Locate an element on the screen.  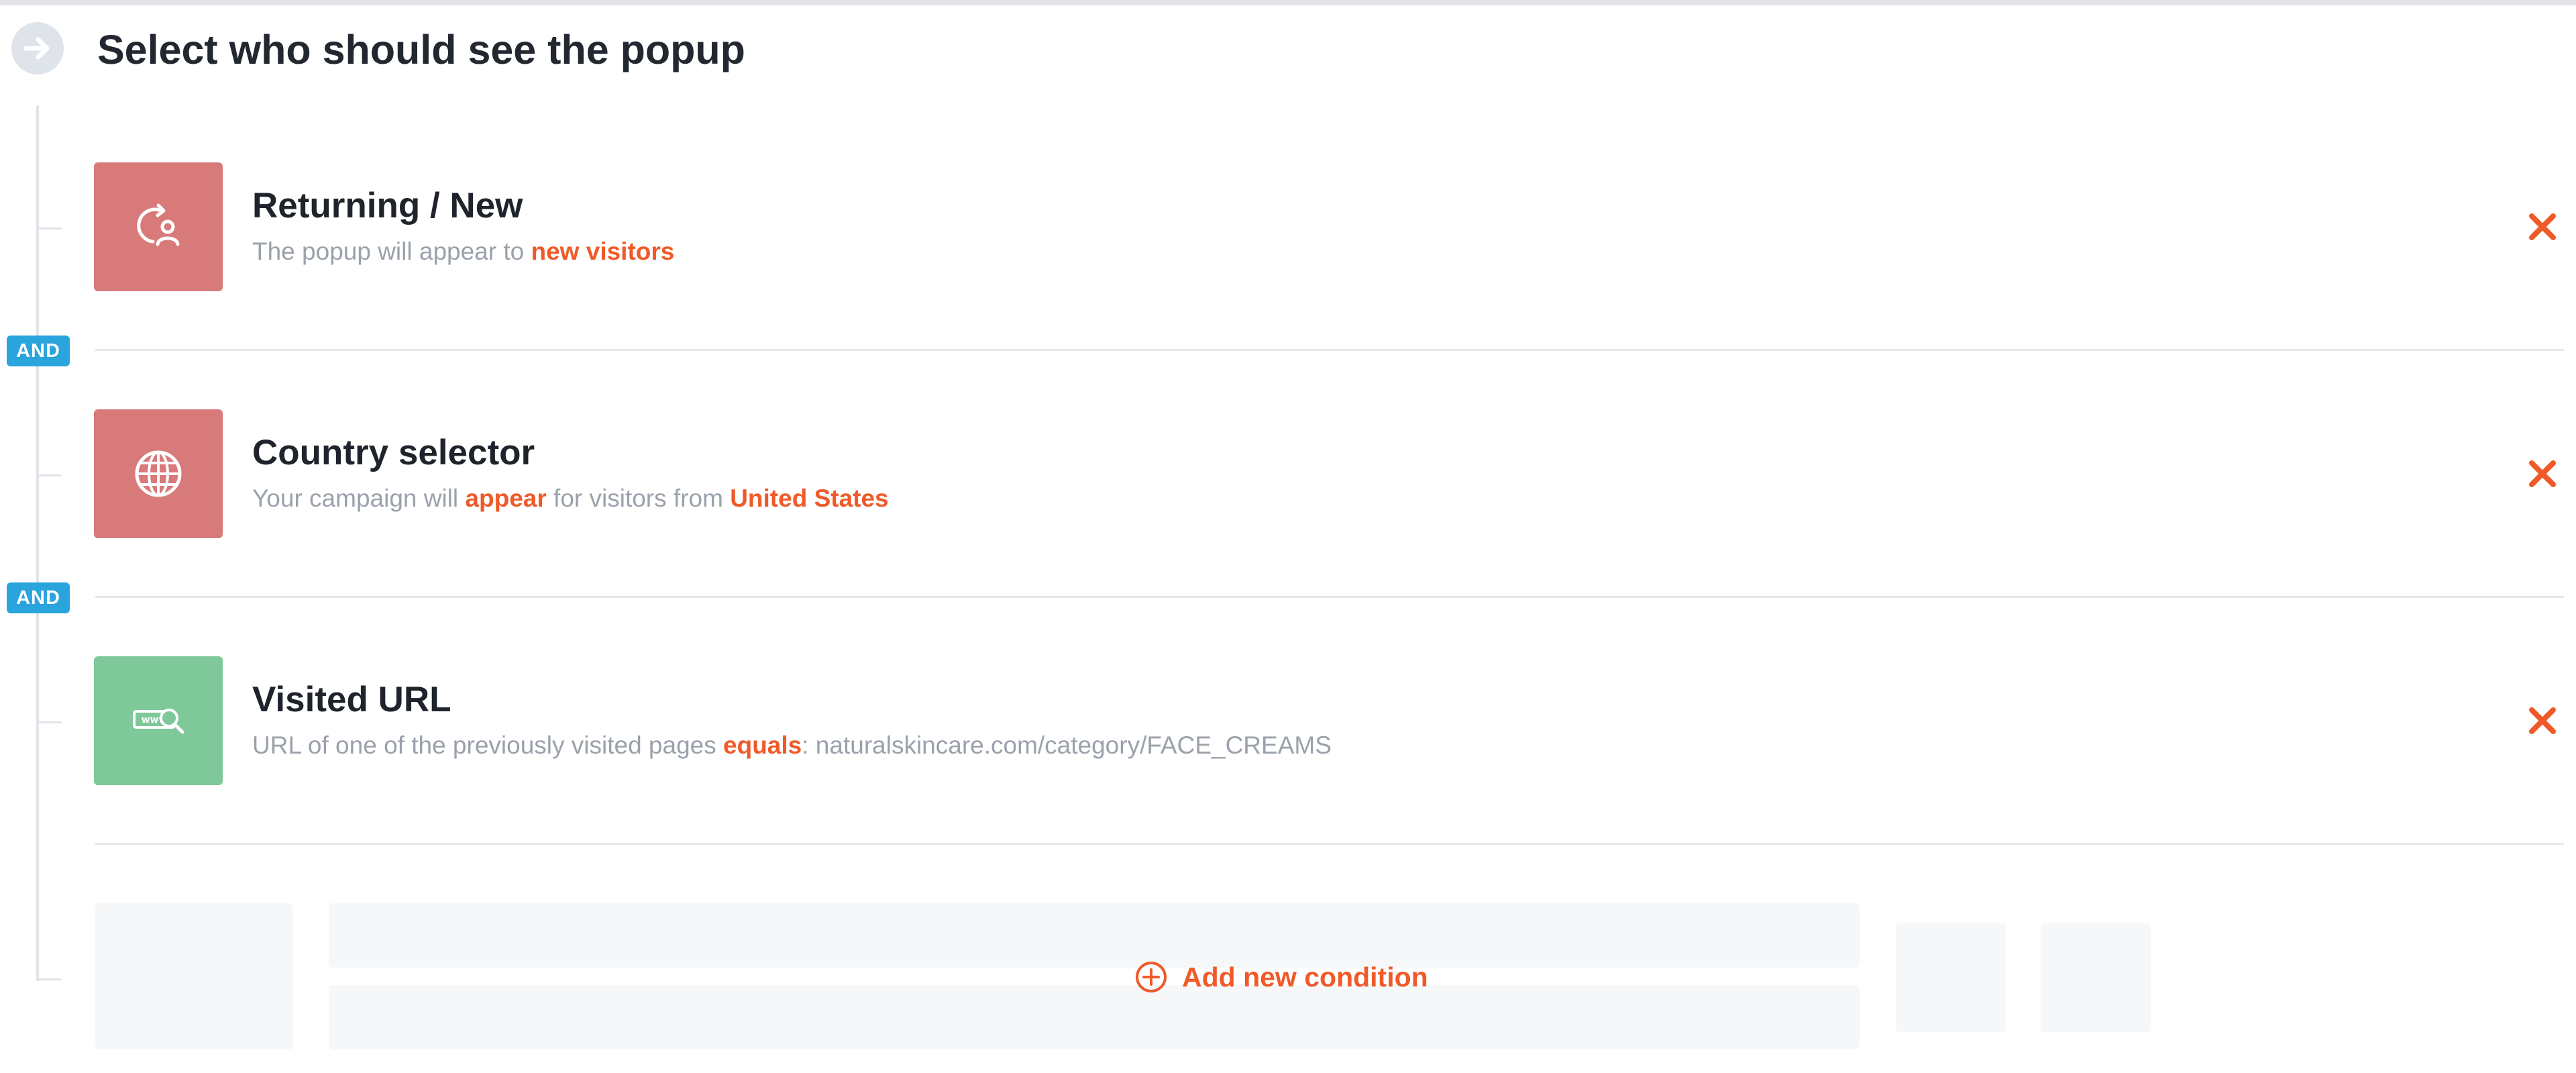
www-search-icon: www is located at coordinates (158, 720).